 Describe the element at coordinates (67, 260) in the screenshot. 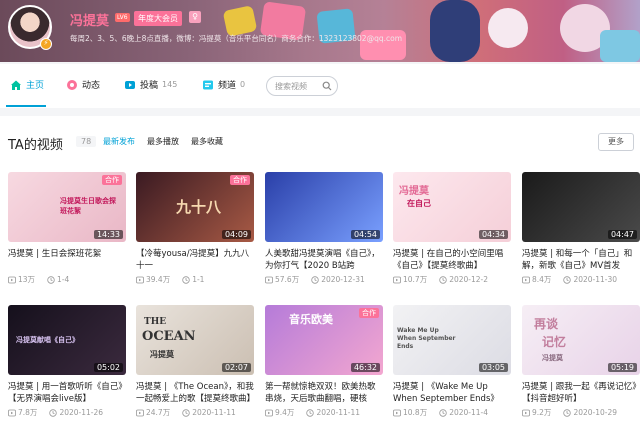

I see `video-title: 冯提莫 | 生日会探班花絮` at that location.